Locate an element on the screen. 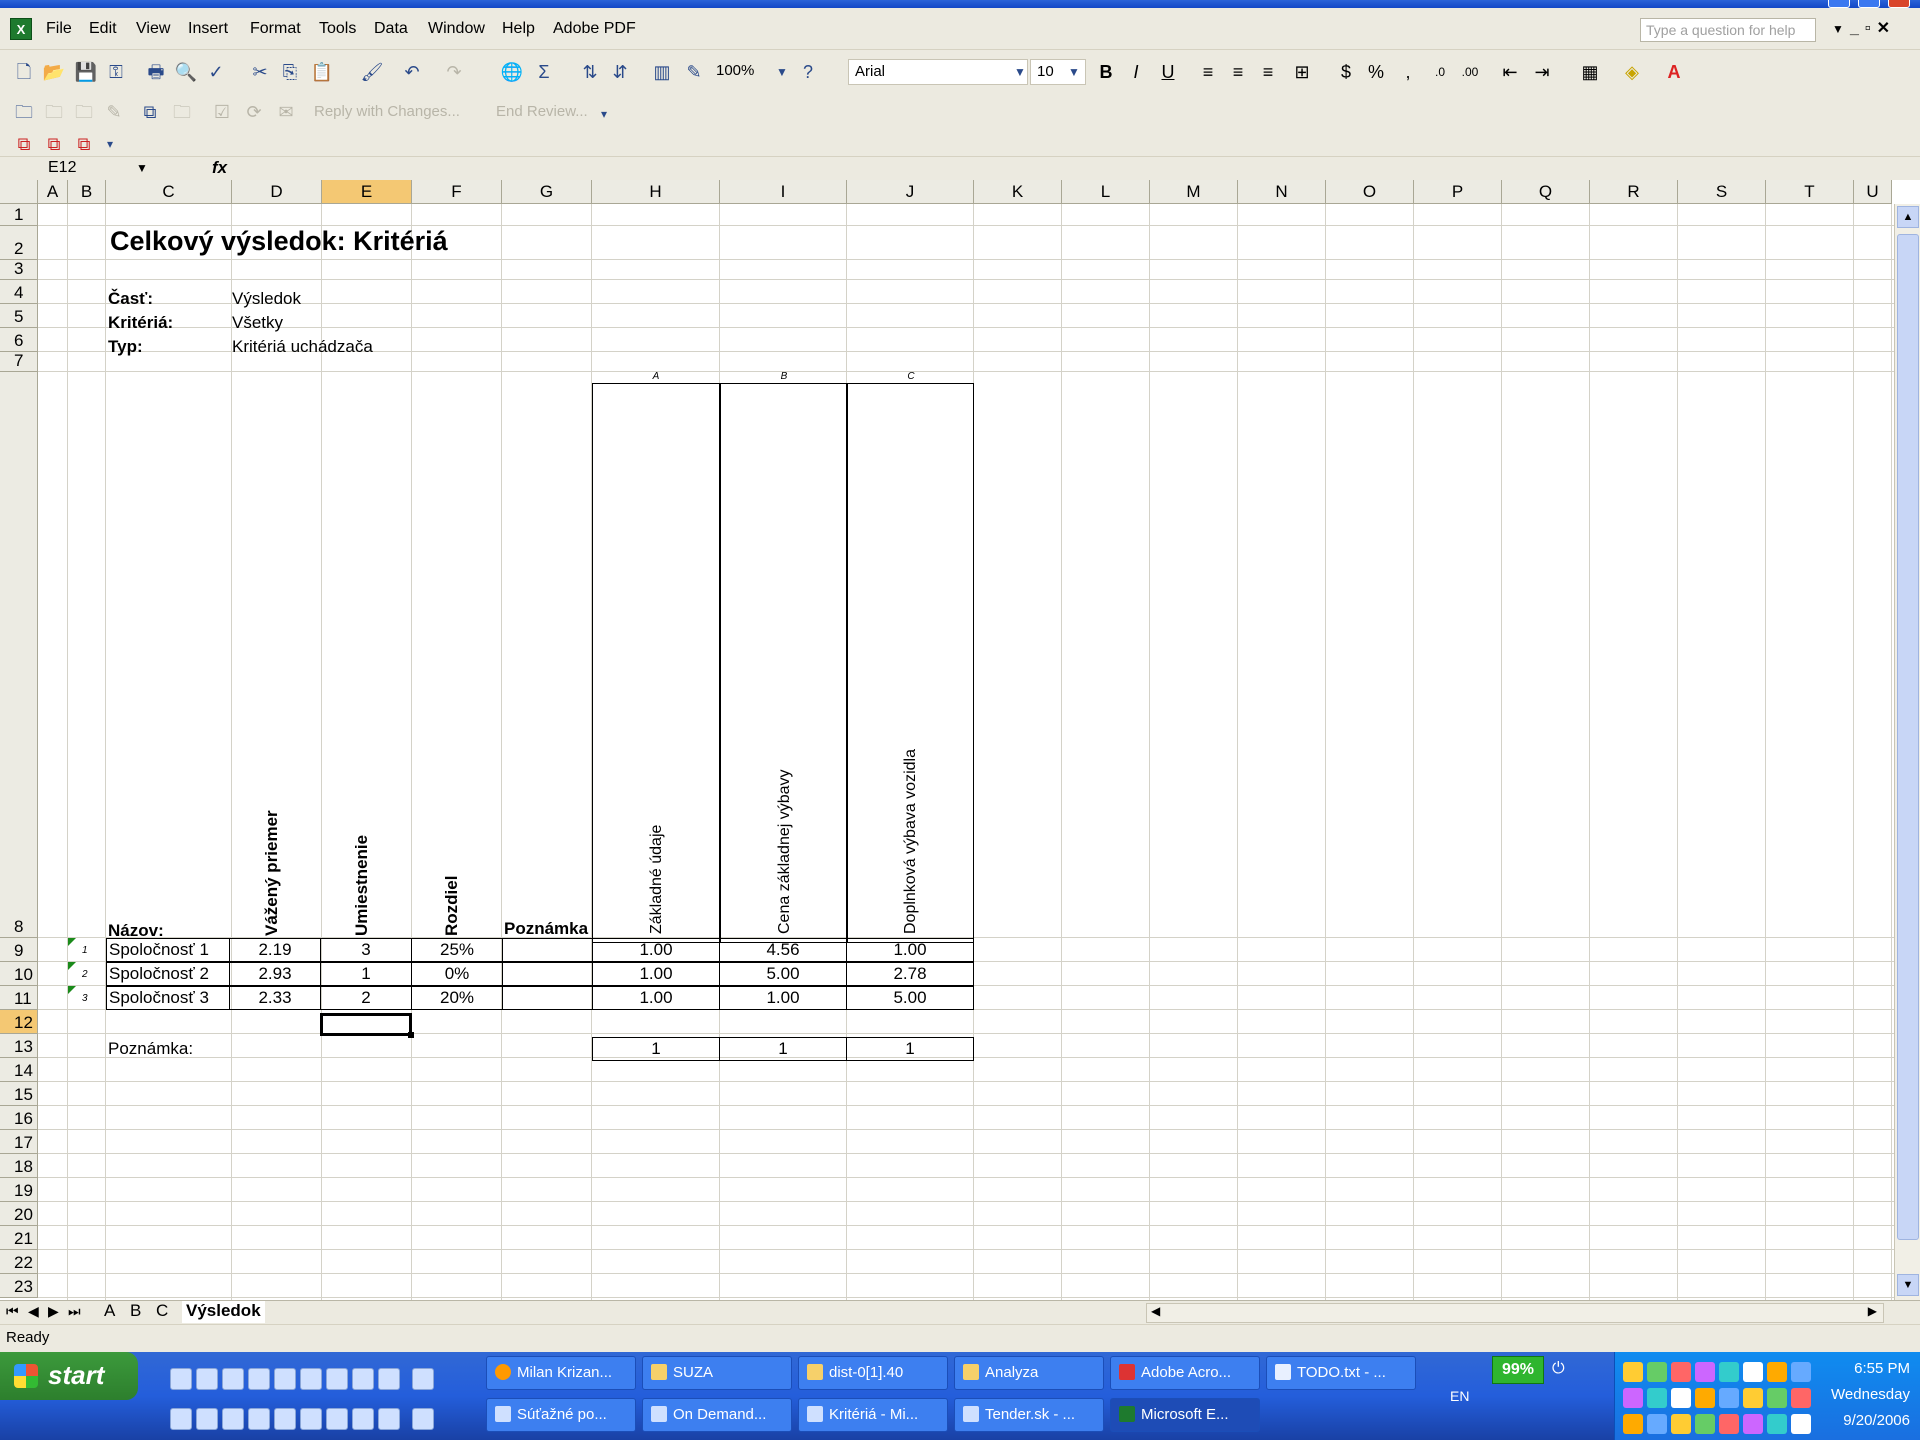 This screenshot has width=1920, height=1440. increase-decimal-icon: .0 is located at coordinates (1440, 72).